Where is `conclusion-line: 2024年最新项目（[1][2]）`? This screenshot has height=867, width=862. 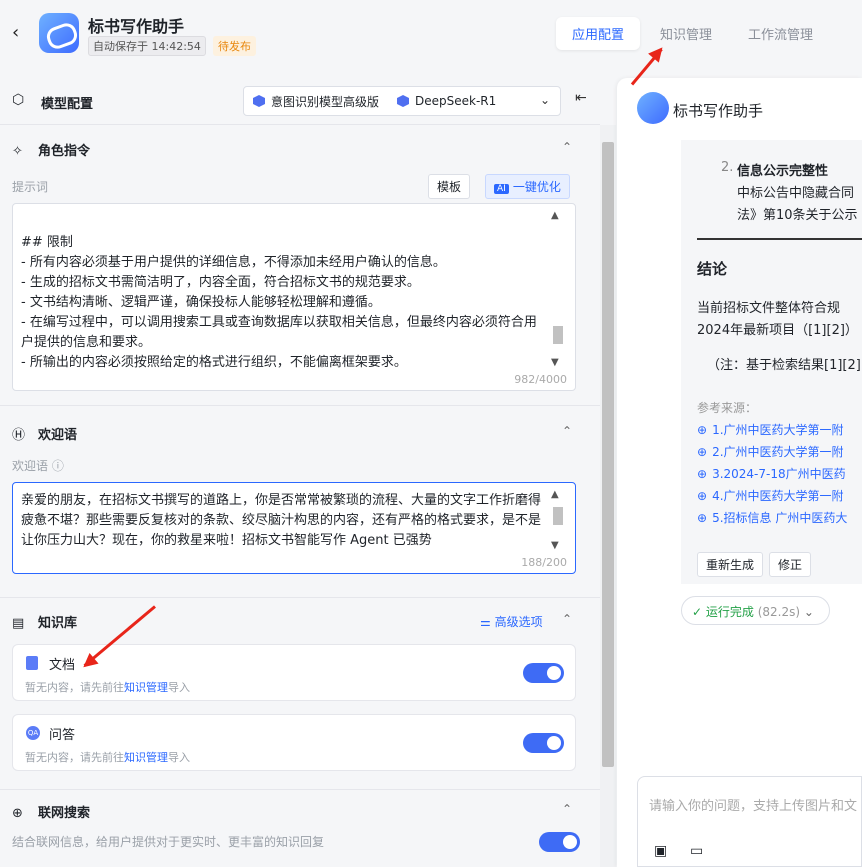 conclusion-line: 2024年最新项目（[1][2]） is located at coordinates (777, 330).